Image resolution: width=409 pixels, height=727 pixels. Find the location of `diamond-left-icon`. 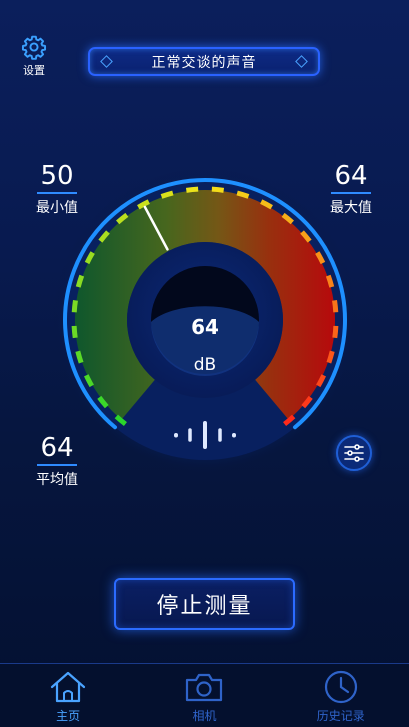

diamond-left-icon is located at coordinates (106, 61).